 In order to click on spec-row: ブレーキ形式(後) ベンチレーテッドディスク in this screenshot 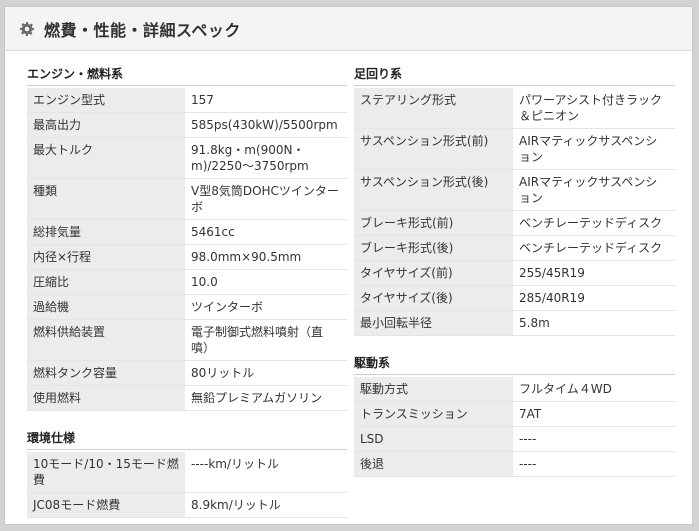, I will do `click(514, 248)`.